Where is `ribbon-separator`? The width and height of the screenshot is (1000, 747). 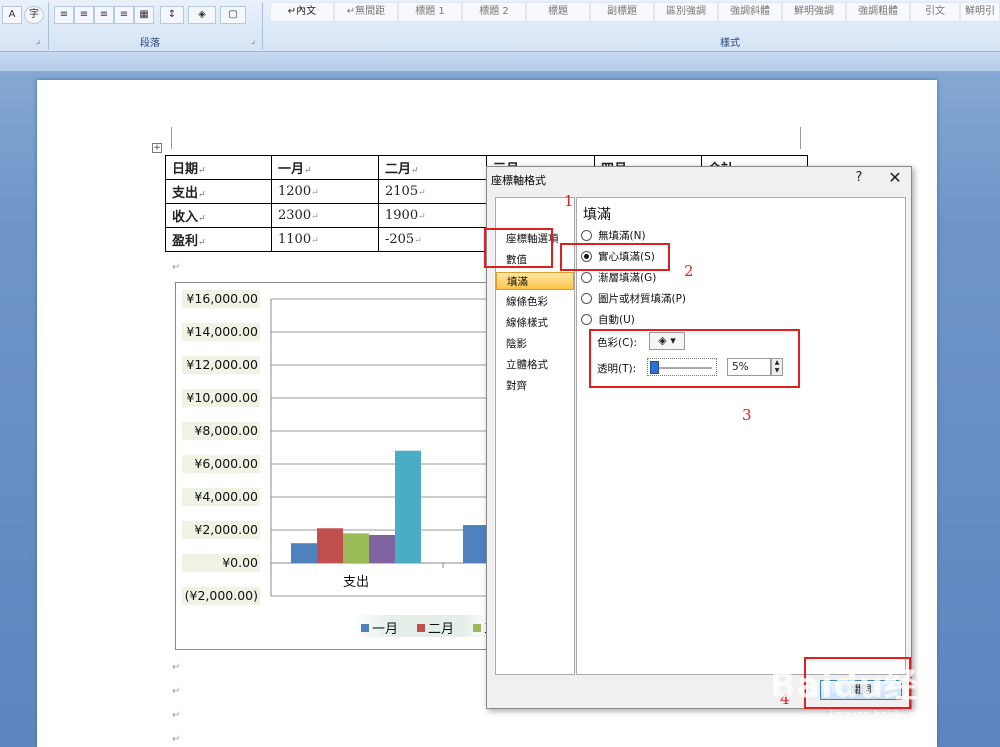 ribbon-separator is located at coordinates (48, 26).